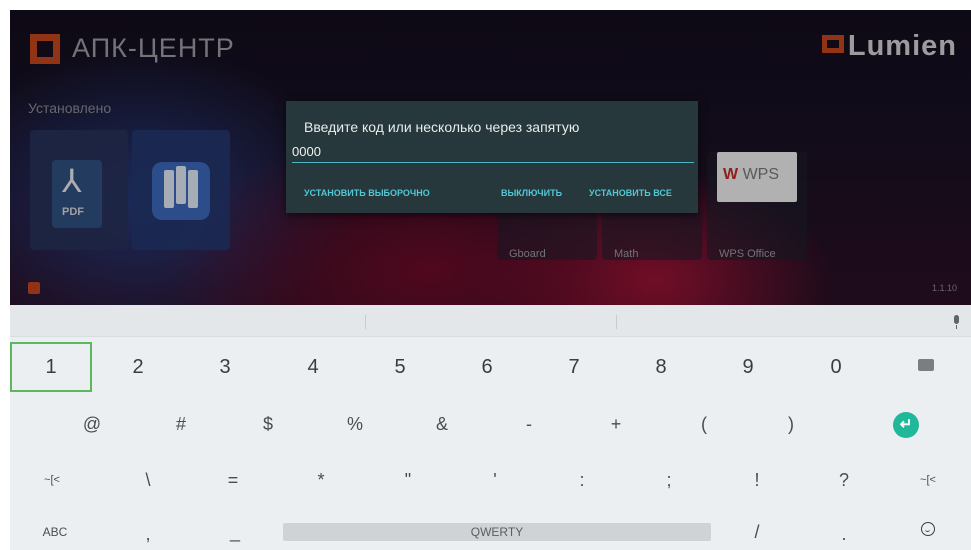 The image size is (971, 550). What do you see at coordinates (747, 254) in the screenshot?
I see `app-label: WPS Office` at bounding box center [747, 254].